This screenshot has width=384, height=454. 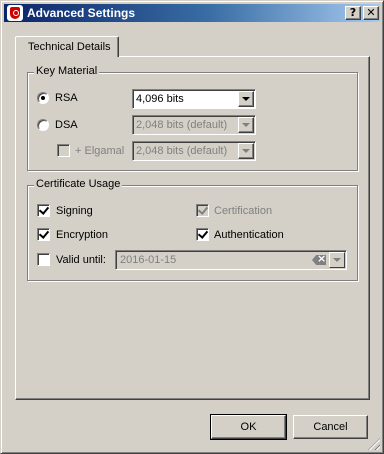 I want to click on close-icon: ✕, so click(x=371, y=12).